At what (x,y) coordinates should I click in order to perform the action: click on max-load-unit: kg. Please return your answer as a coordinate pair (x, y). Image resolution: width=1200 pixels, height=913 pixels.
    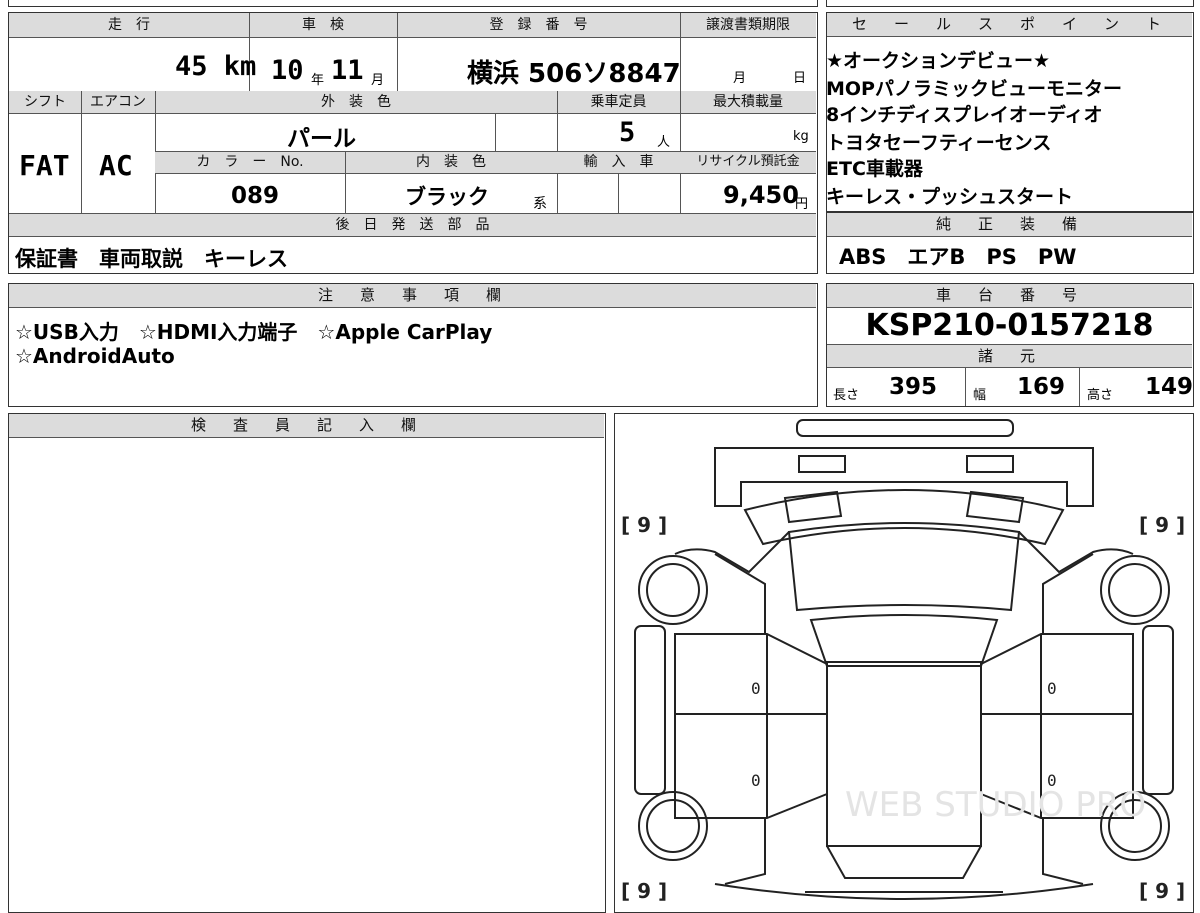
    Looking at the image, I should click on (801, 136).